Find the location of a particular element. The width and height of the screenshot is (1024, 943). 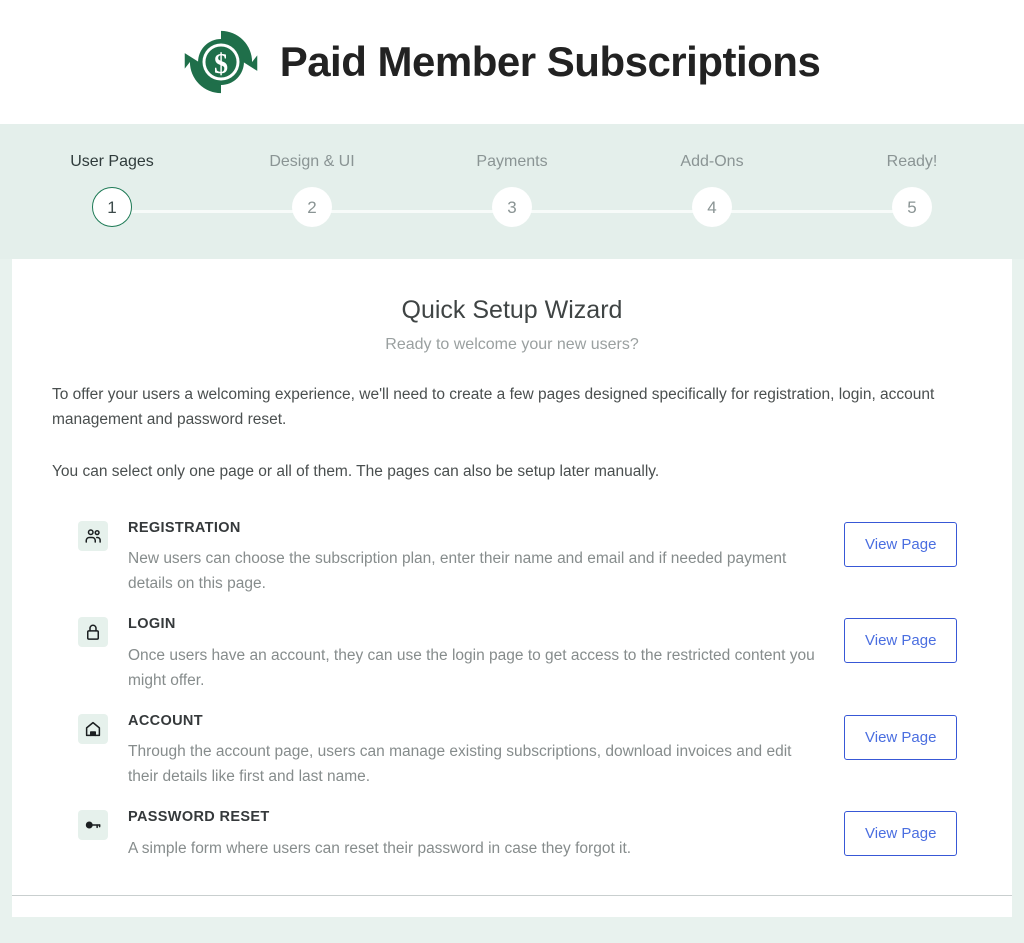

lock-icon is located at coordinates (93, 632).